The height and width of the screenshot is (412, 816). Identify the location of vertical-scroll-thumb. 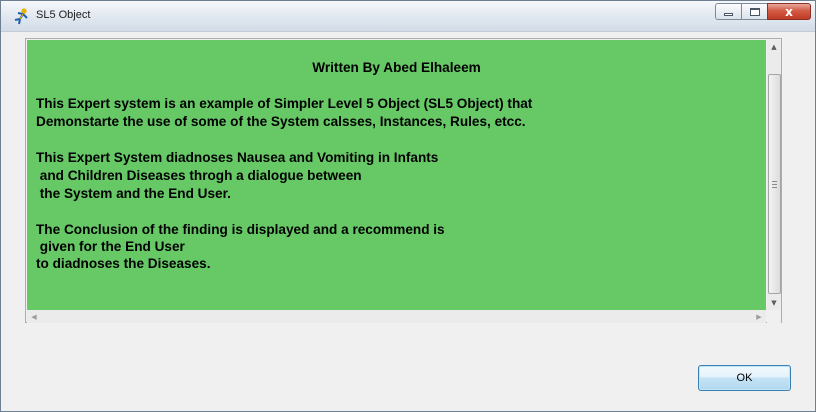
(774, 184).